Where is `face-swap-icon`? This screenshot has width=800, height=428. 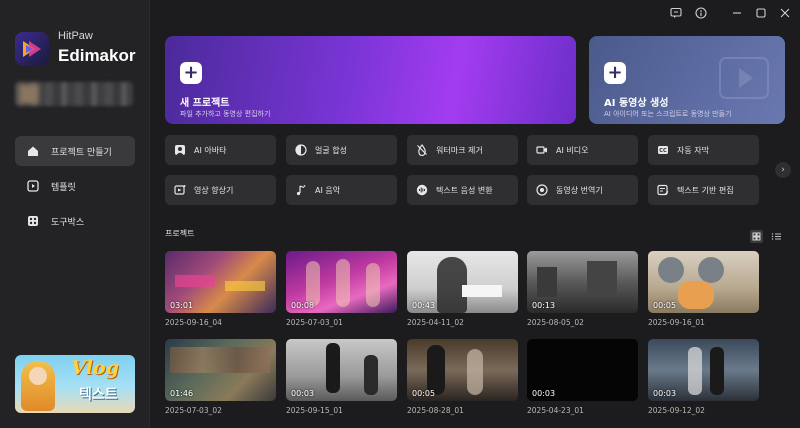
face-swap-icon is located at coordinates (301, 150).